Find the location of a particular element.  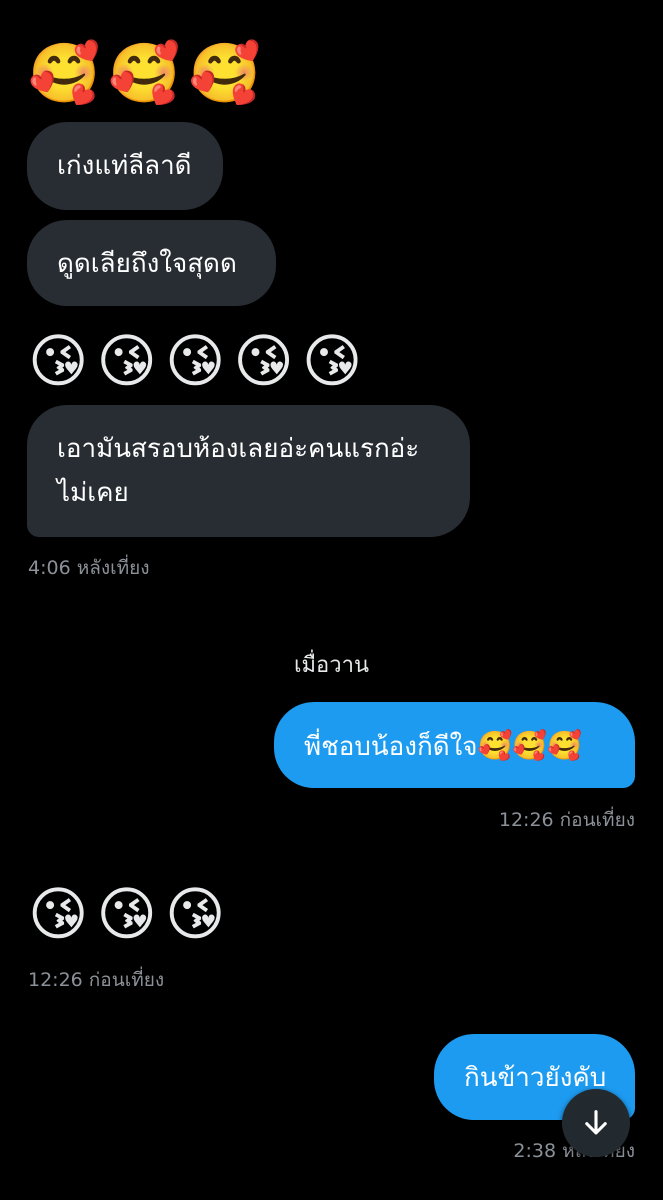

message-bubble-incoming: เก่งแท่ลีลาดี is located at coordinates (125, 166).